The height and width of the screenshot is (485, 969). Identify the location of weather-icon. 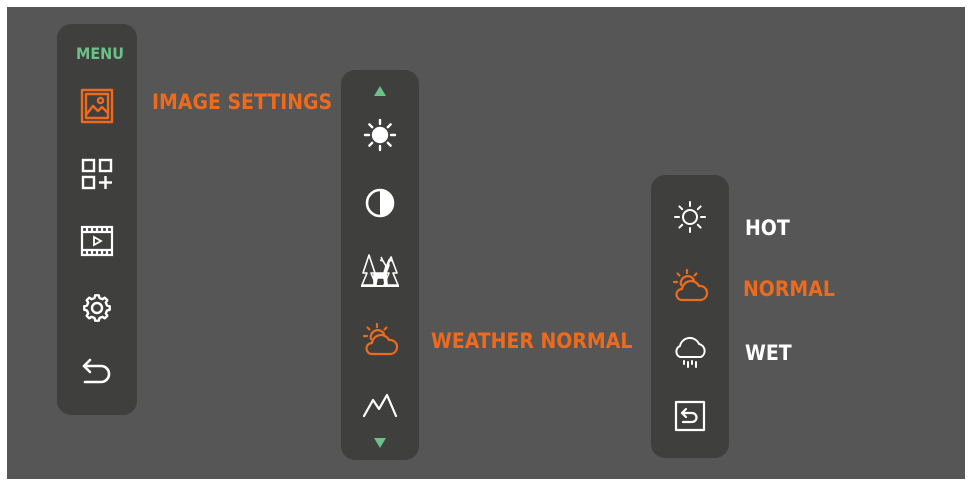
(380, 339).